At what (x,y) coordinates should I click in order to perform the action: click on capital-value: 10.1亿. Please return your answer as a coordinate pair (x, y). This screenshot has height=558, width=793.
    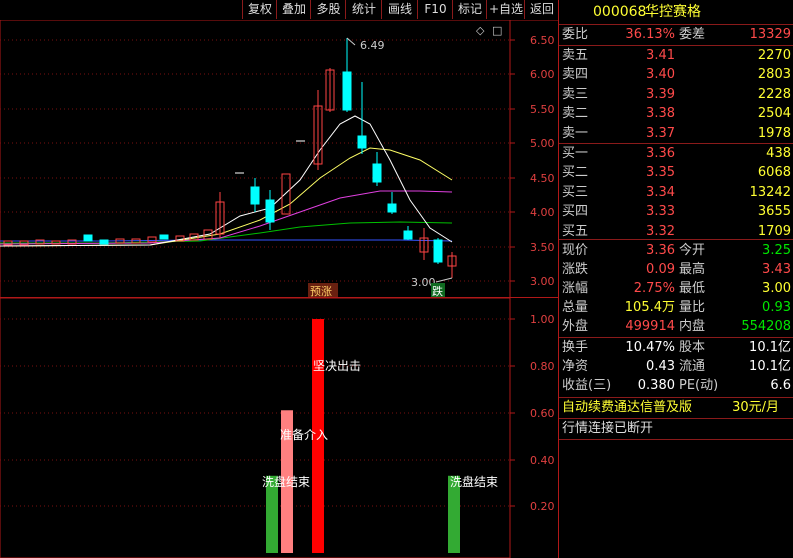
    Looking at the image, I should click on (770, 347).